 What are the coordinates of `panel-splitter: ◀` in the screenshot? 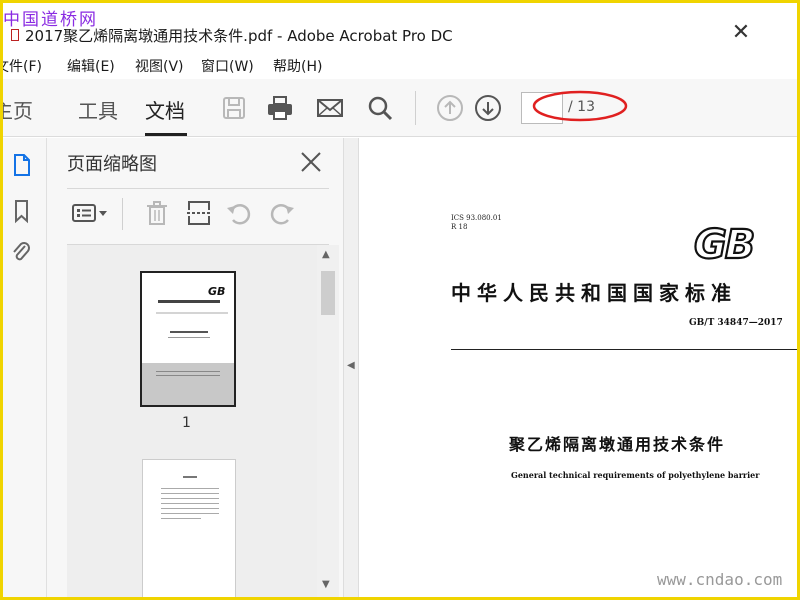 It's located at (351, 367).